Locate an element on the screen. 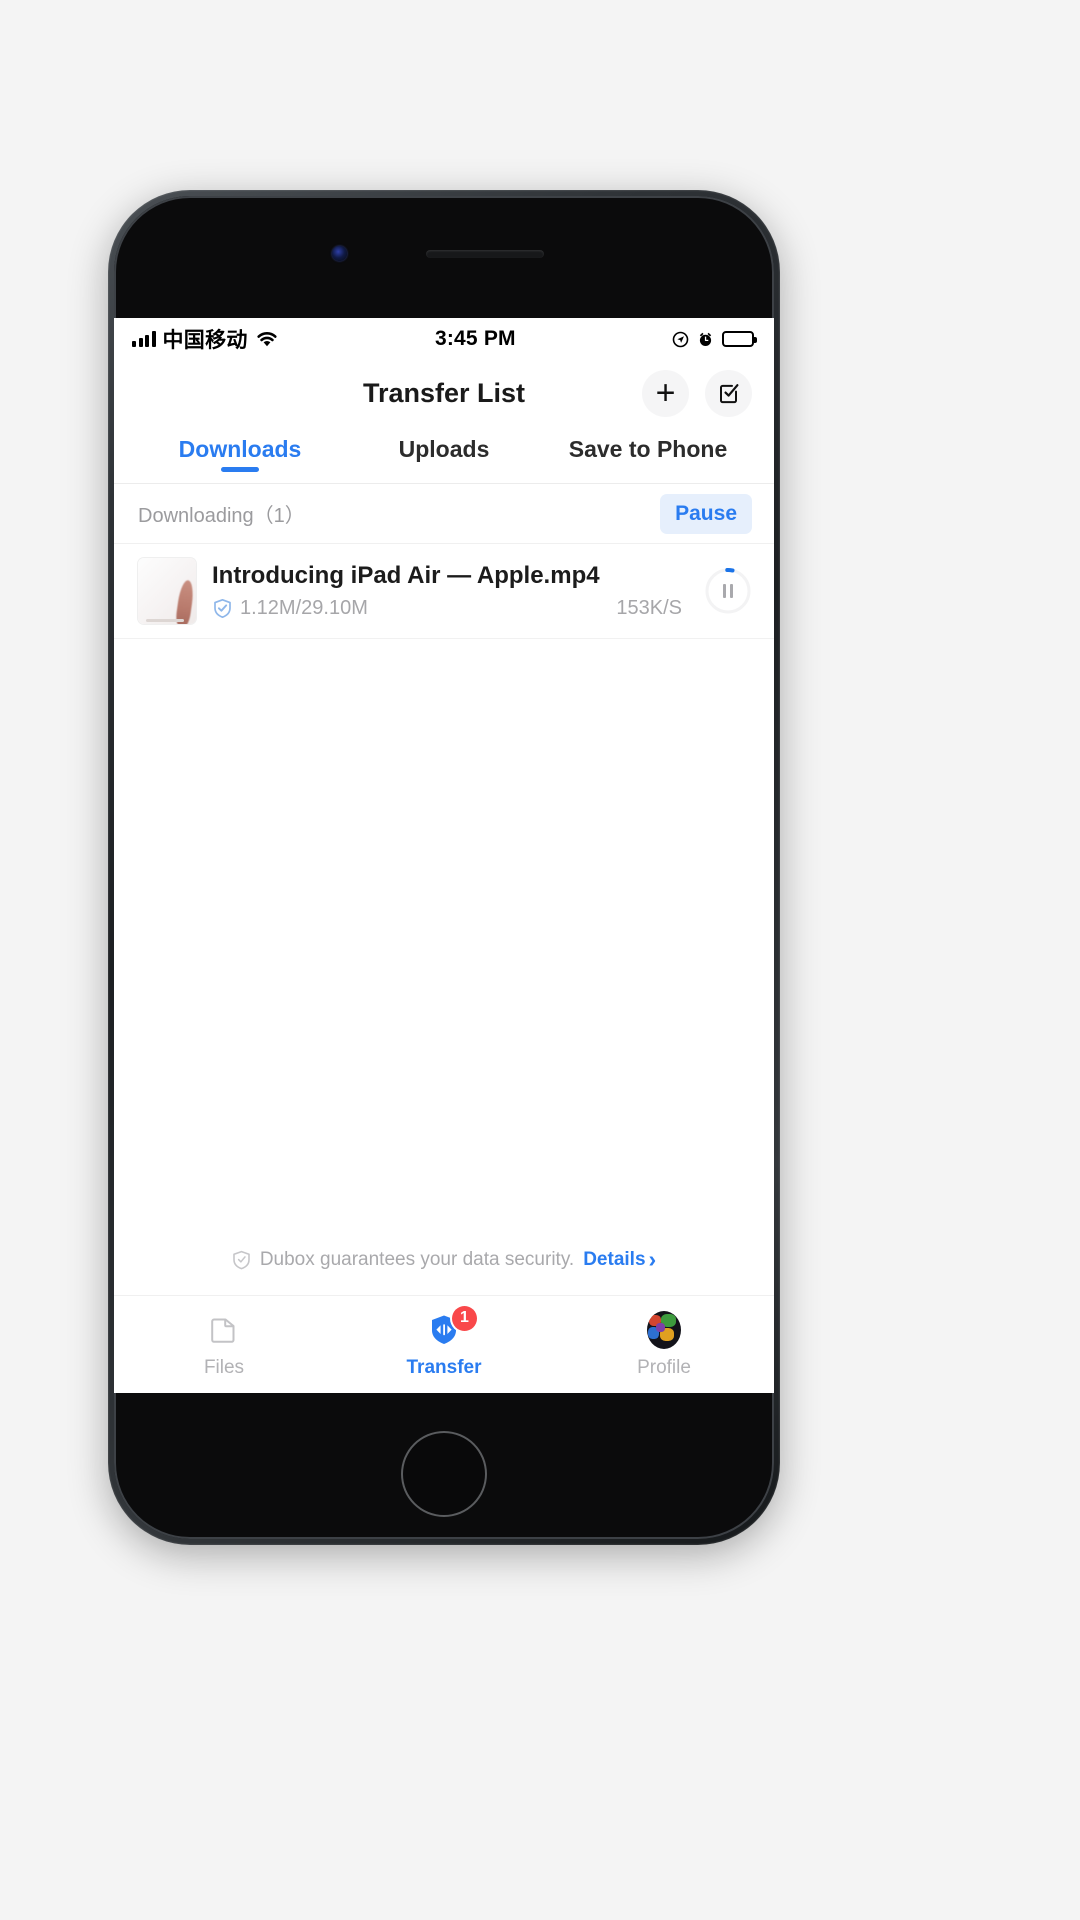 Image resolution: width=1080 pixels, height=1920 pixels. video-thumbnail is located at coordinates (167, 591).